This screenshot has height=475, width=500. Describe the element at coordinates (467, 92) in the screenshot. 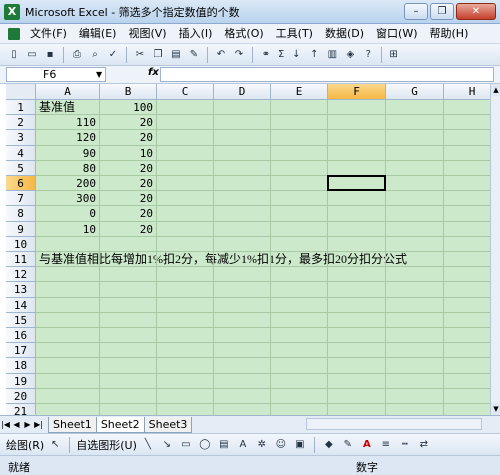

I see `column-header-h: H` at that location.